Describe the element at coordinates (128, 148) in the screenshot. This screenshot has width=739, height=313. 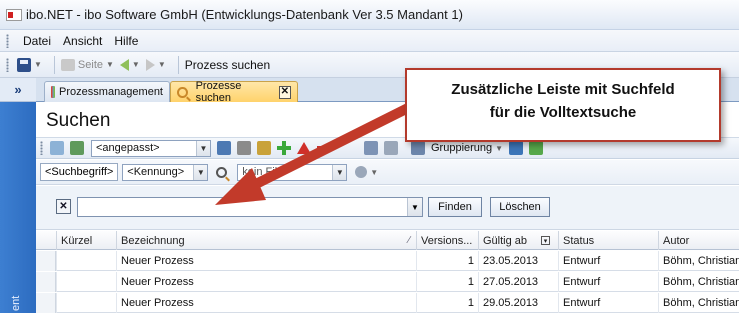
I see `view-select-value: <angepasst>` at that location.